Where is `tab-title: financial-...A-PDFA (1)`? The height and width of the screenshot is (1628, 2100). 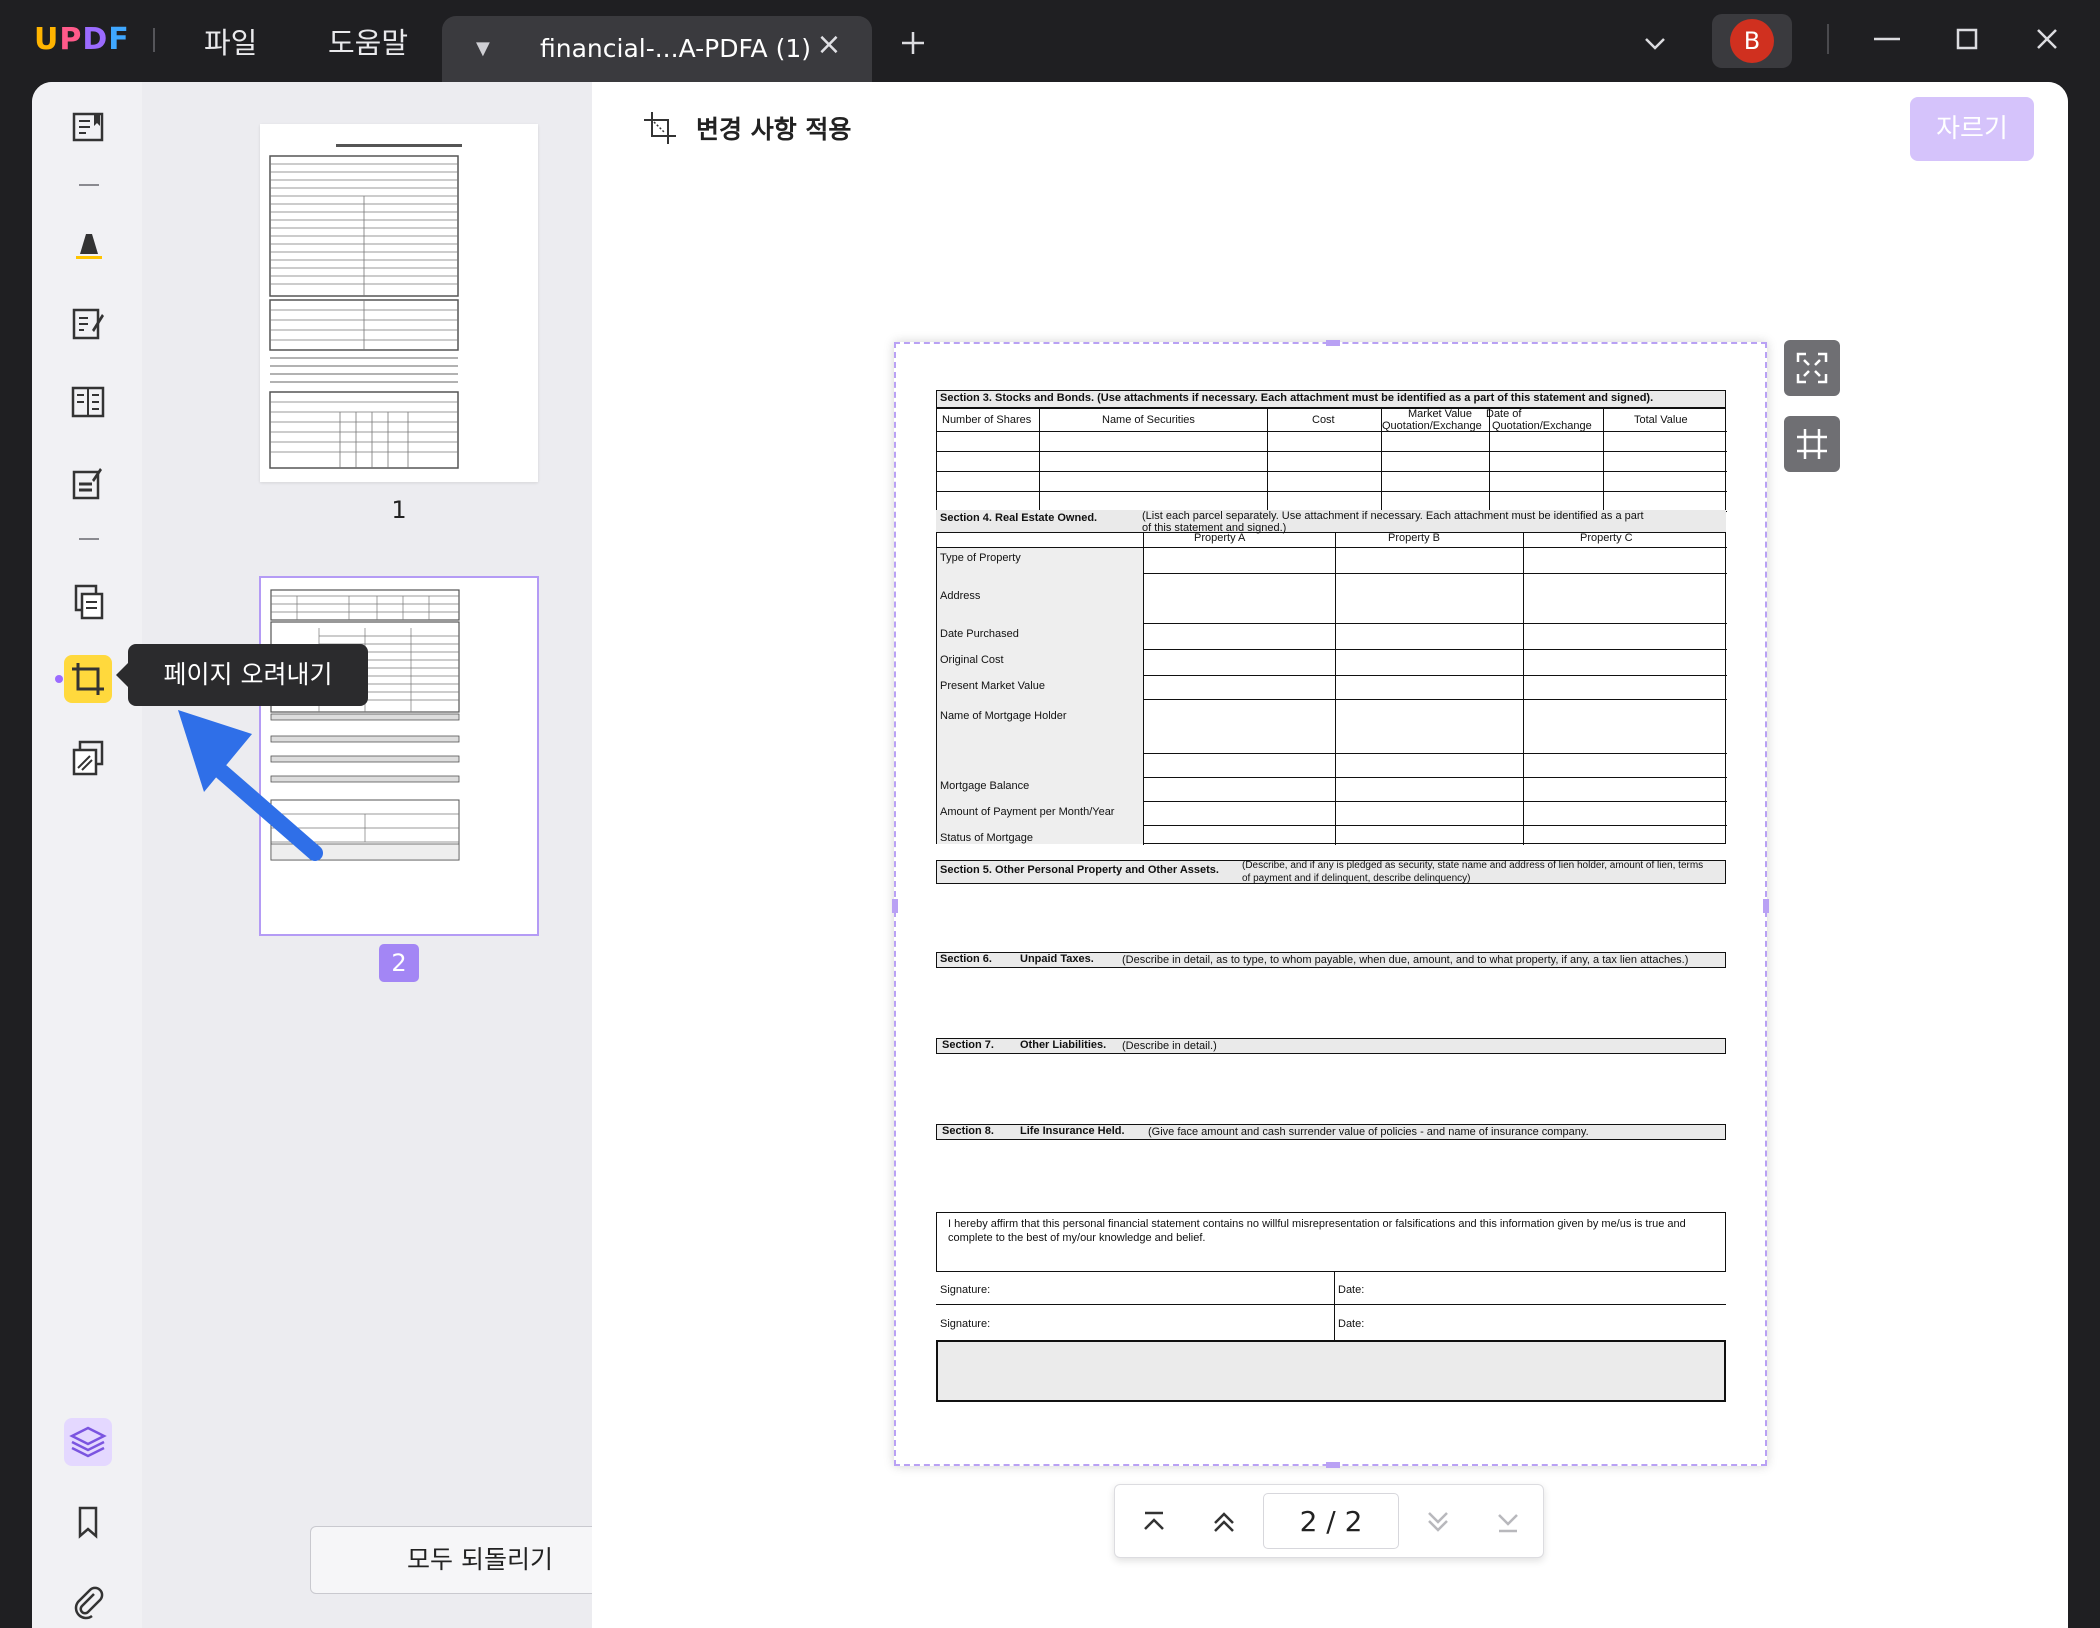 tab-title: financial-...A-PDFA (1) is located at coordinates (676, 48).